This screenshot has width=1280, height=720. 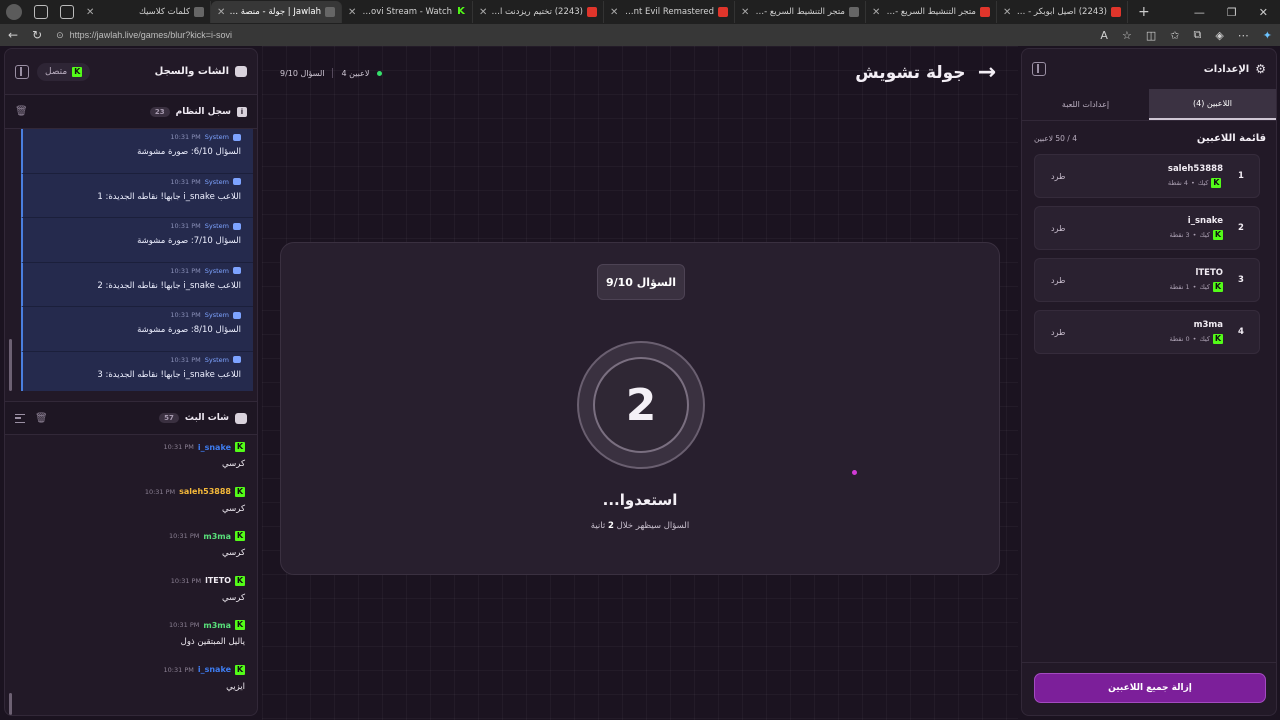 What do you see at coordinates (1039, 69) in the screenshot?
I see `collapse-settings-icon` at bounding box center [1039, 69].